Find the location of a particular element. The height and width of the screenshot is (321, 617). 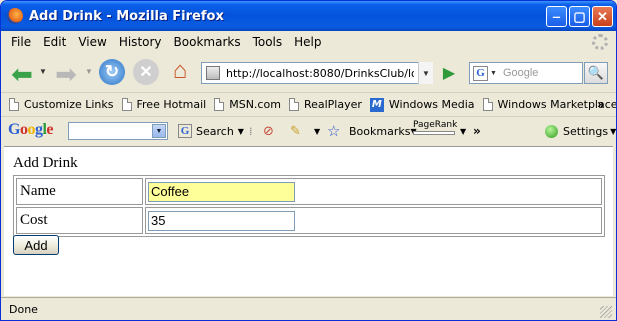

google-logo: Google is located at coordinates (30, 130).